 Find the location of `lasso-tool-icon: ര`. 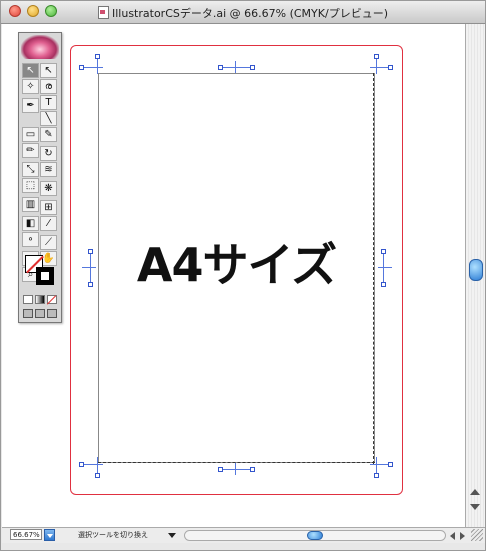

lasso-tool-icon: ര is located at coordinates (48, 86).